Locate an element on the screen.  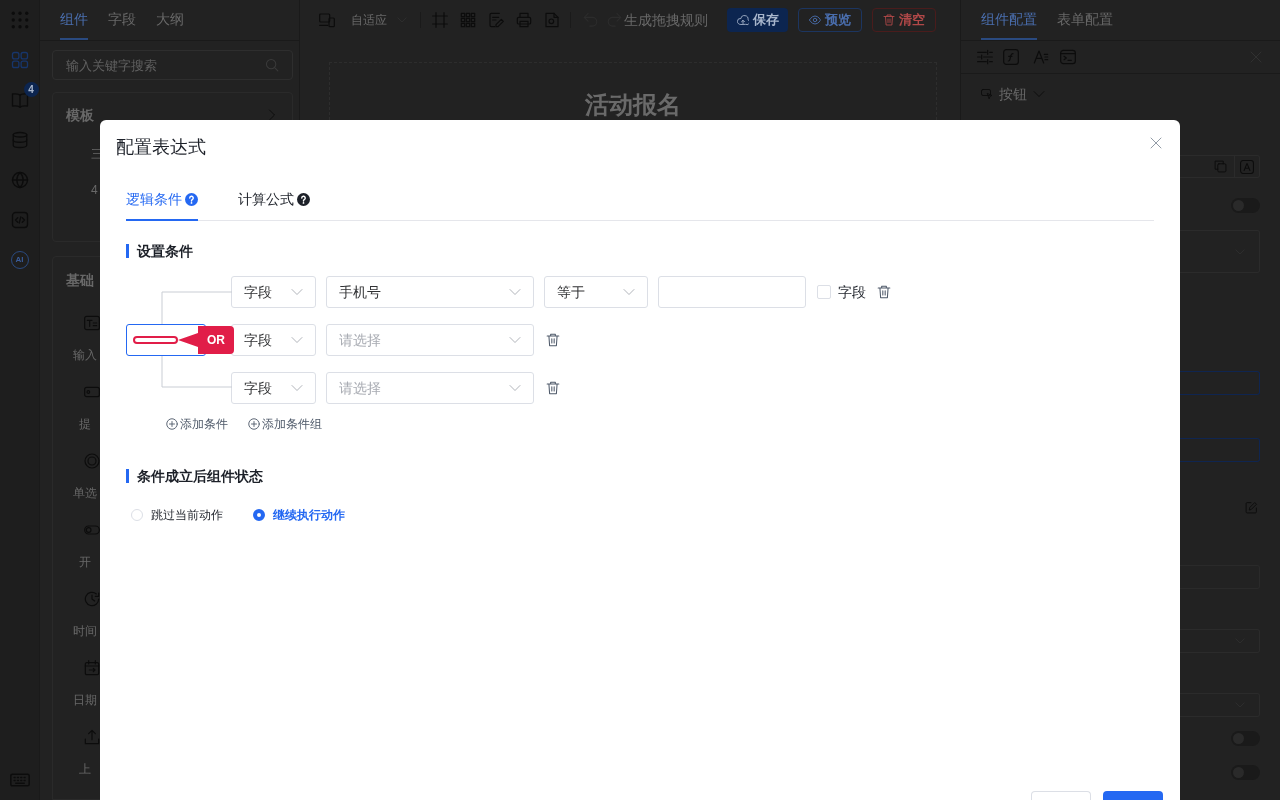
tab: 字段 is located at coordinates (122, 20).